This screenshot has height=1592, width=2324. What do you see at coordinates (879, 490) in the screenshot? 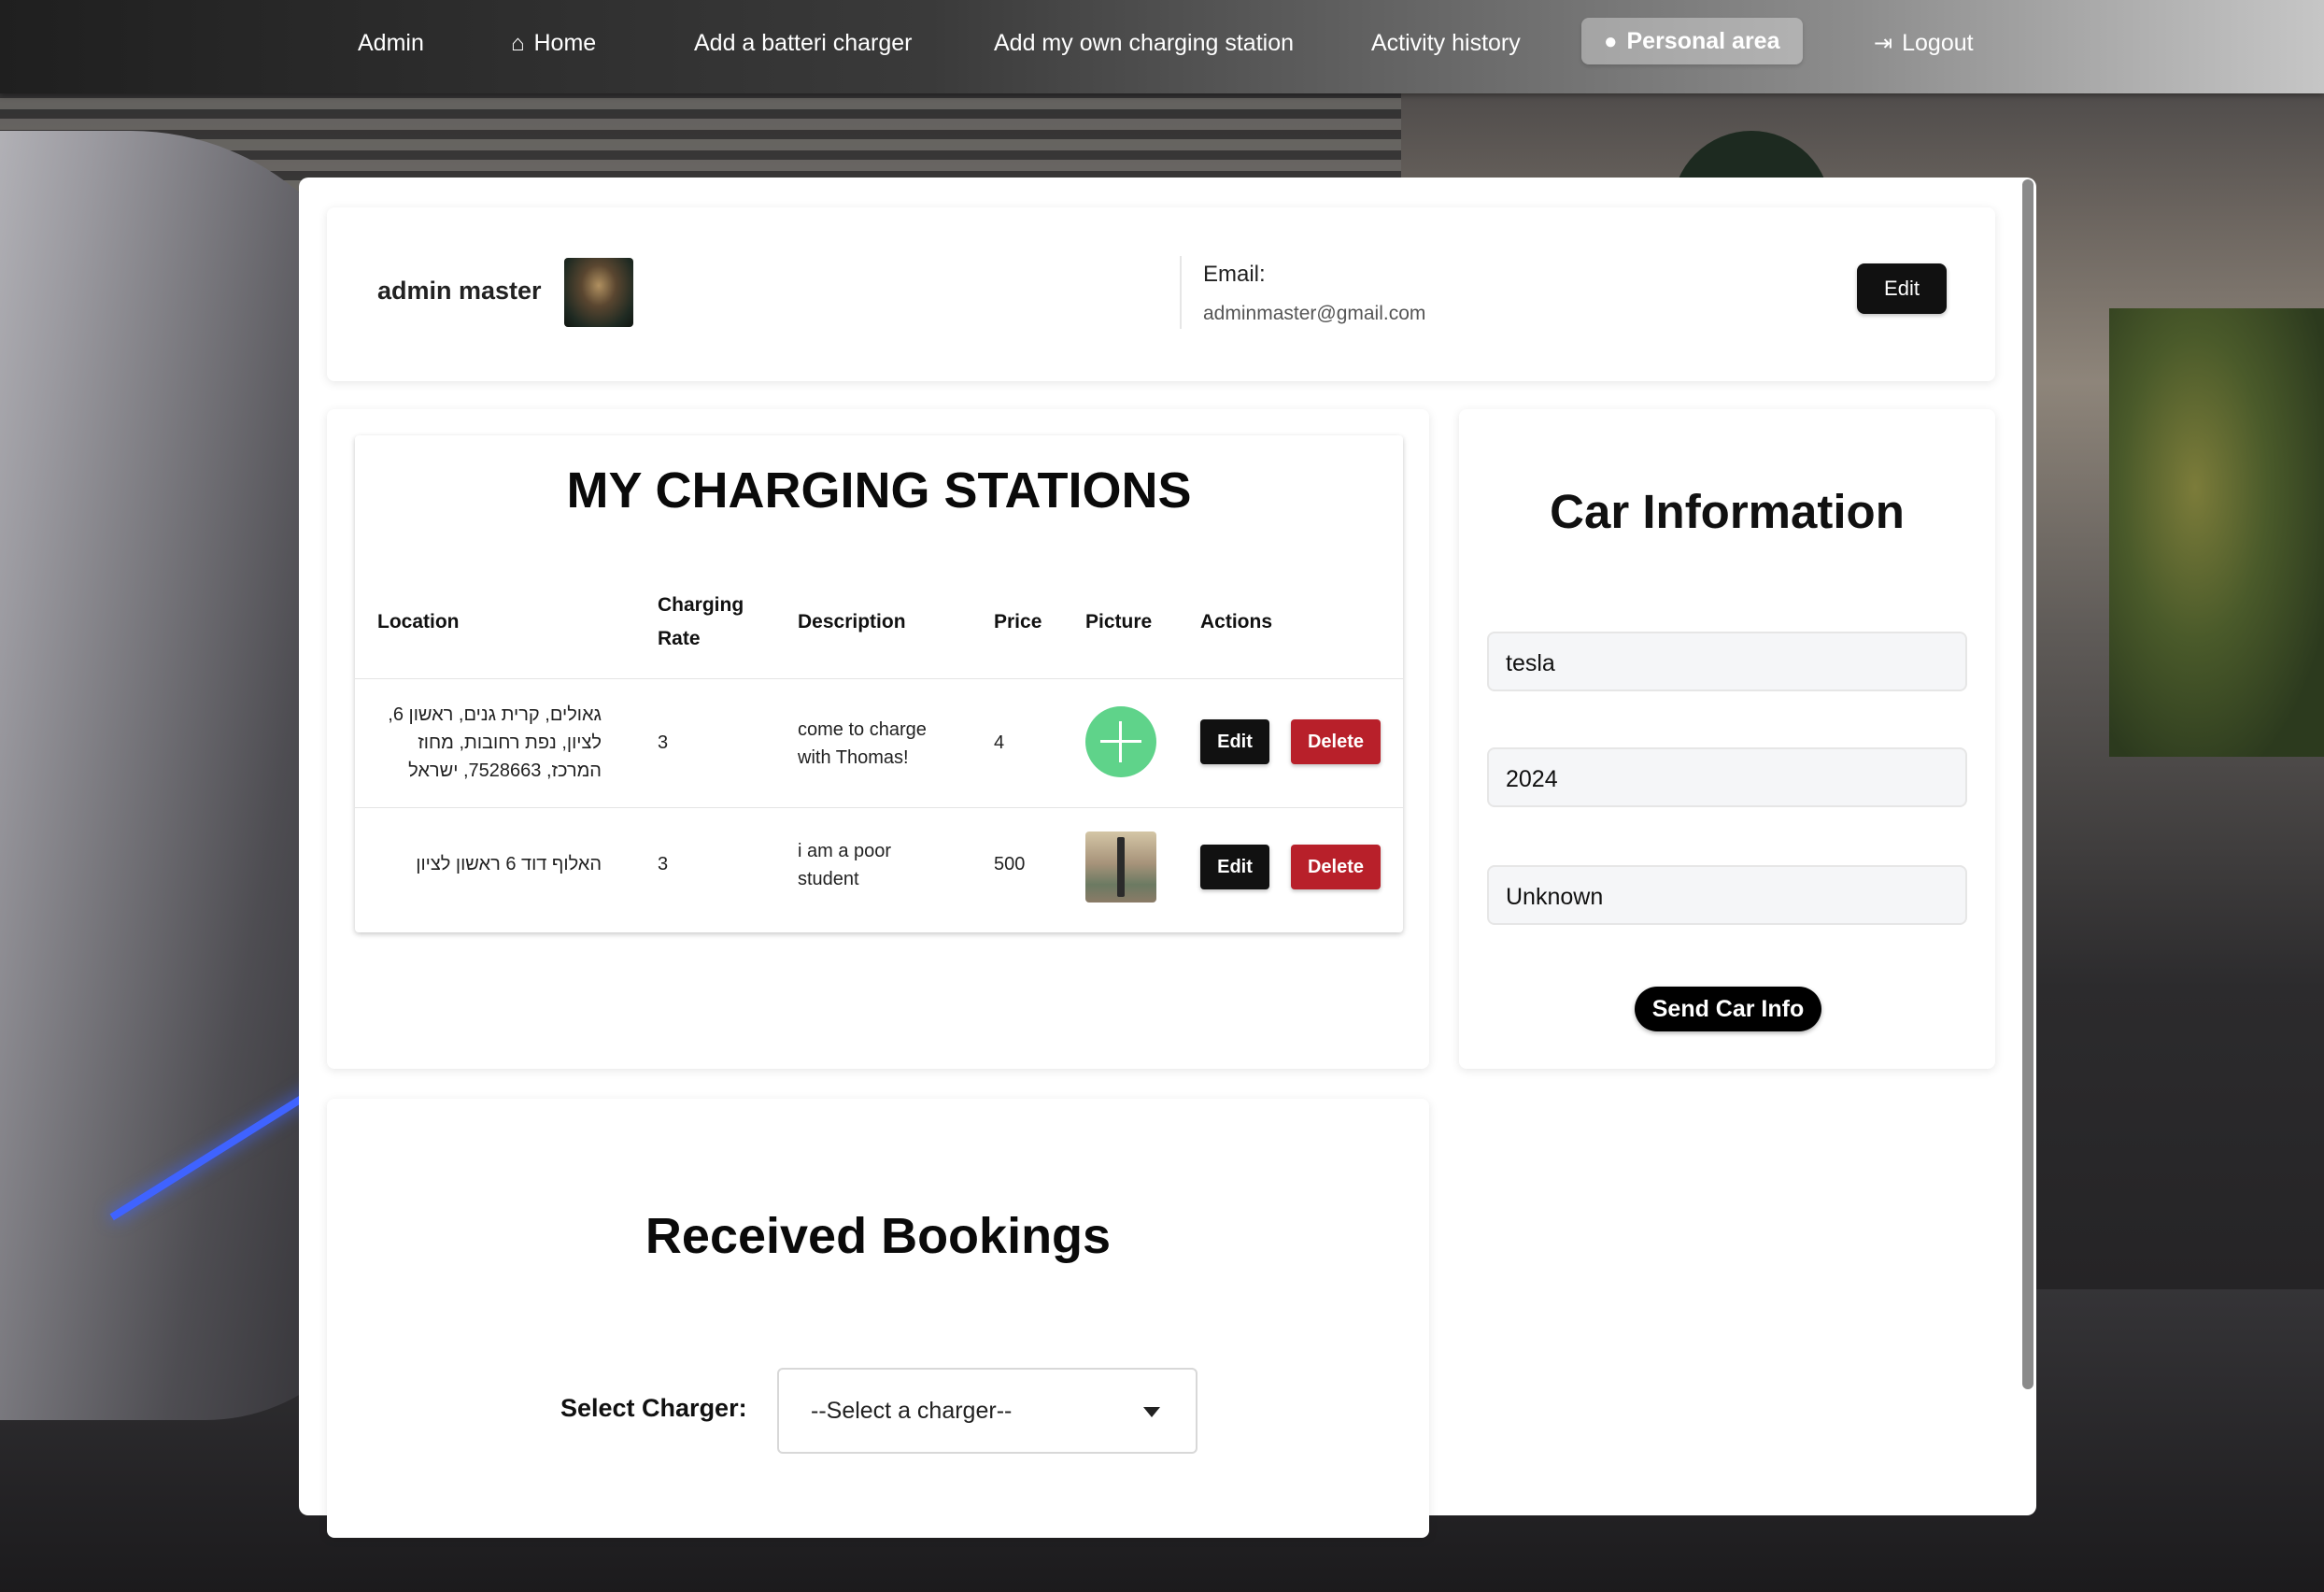
I see `stations-title: MY CHARGING STATIONS` at bounding box center [879, 490].